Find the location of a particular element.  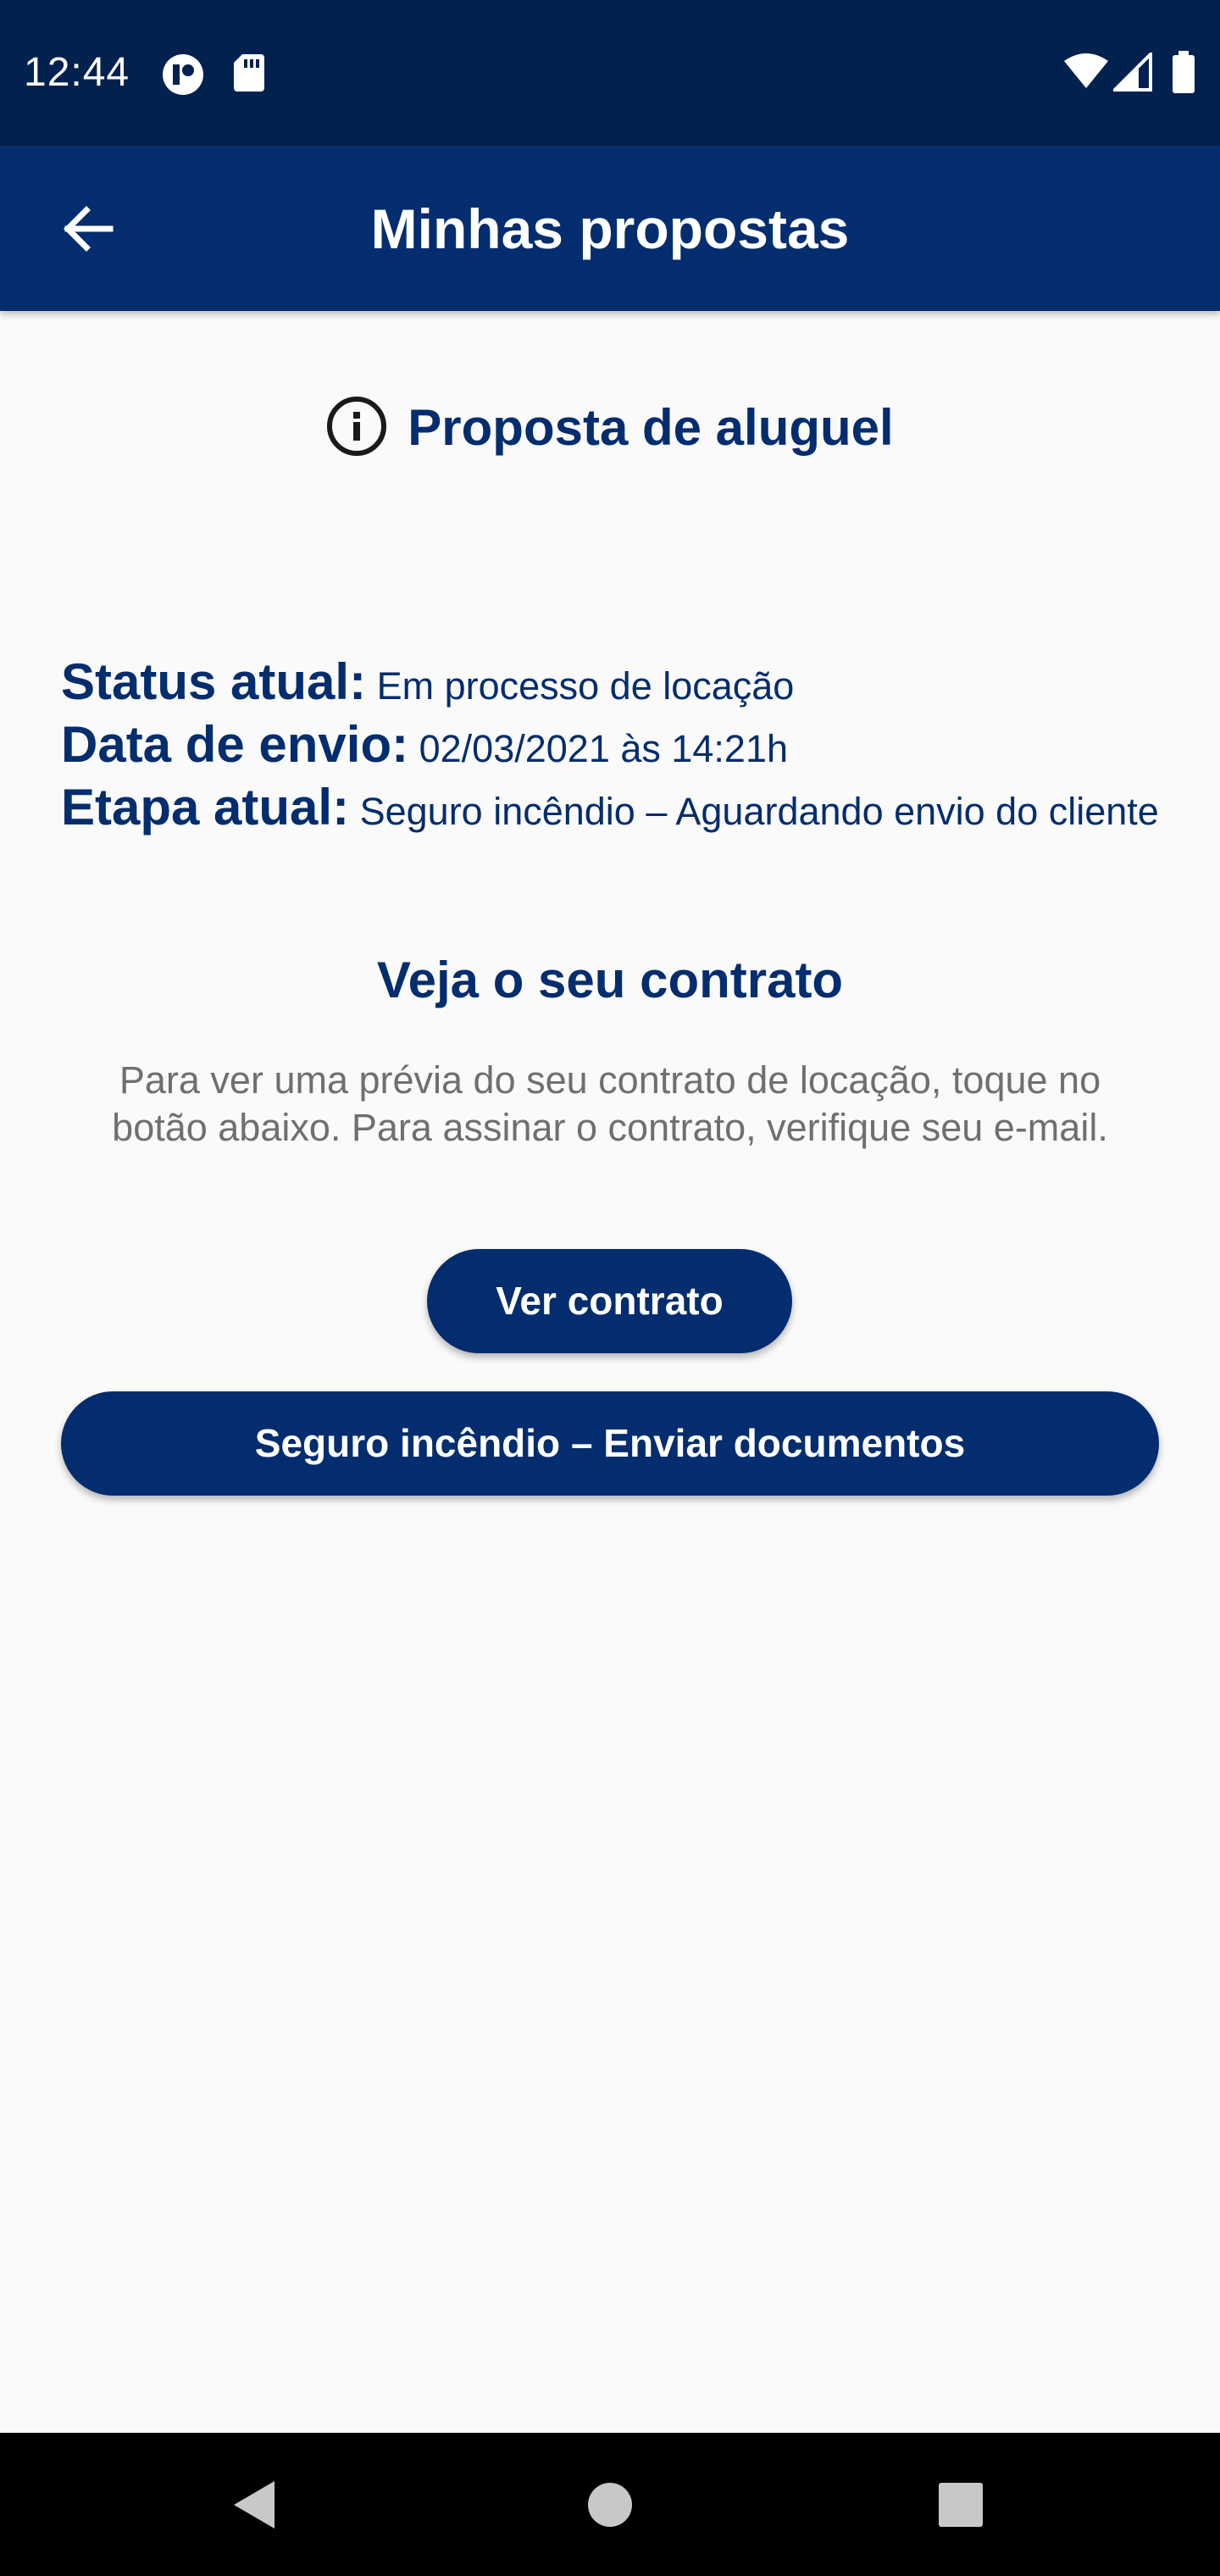

view-contract-button: Ver contrato is located at coordinates (609, 1301).